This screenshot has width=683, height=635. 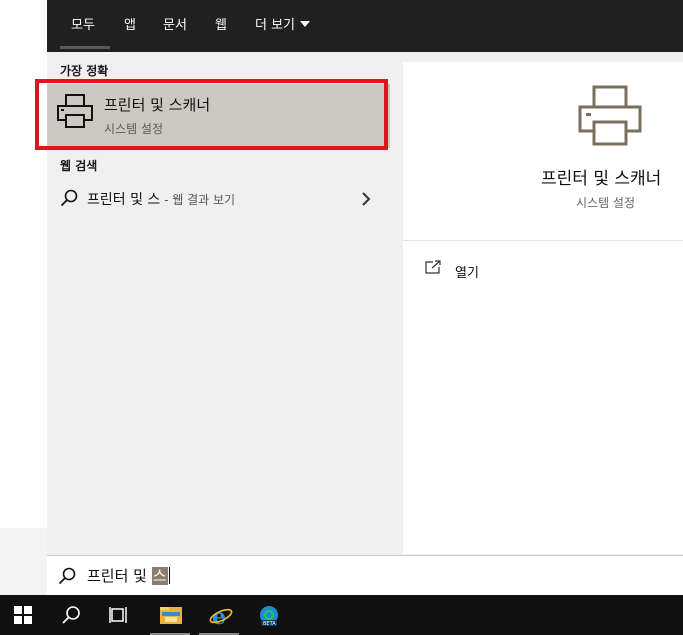 What do you see at coordinates (130, 26) in the screenshot?
I see `tab-apps: 앱` at bounding box center [130, 26].